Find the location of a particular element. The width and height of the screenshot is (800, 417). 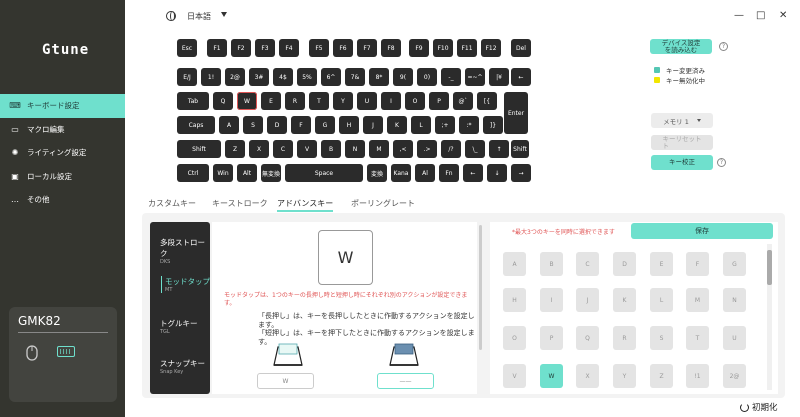

key-0-6: F6 is located at coordinates (343, 48).